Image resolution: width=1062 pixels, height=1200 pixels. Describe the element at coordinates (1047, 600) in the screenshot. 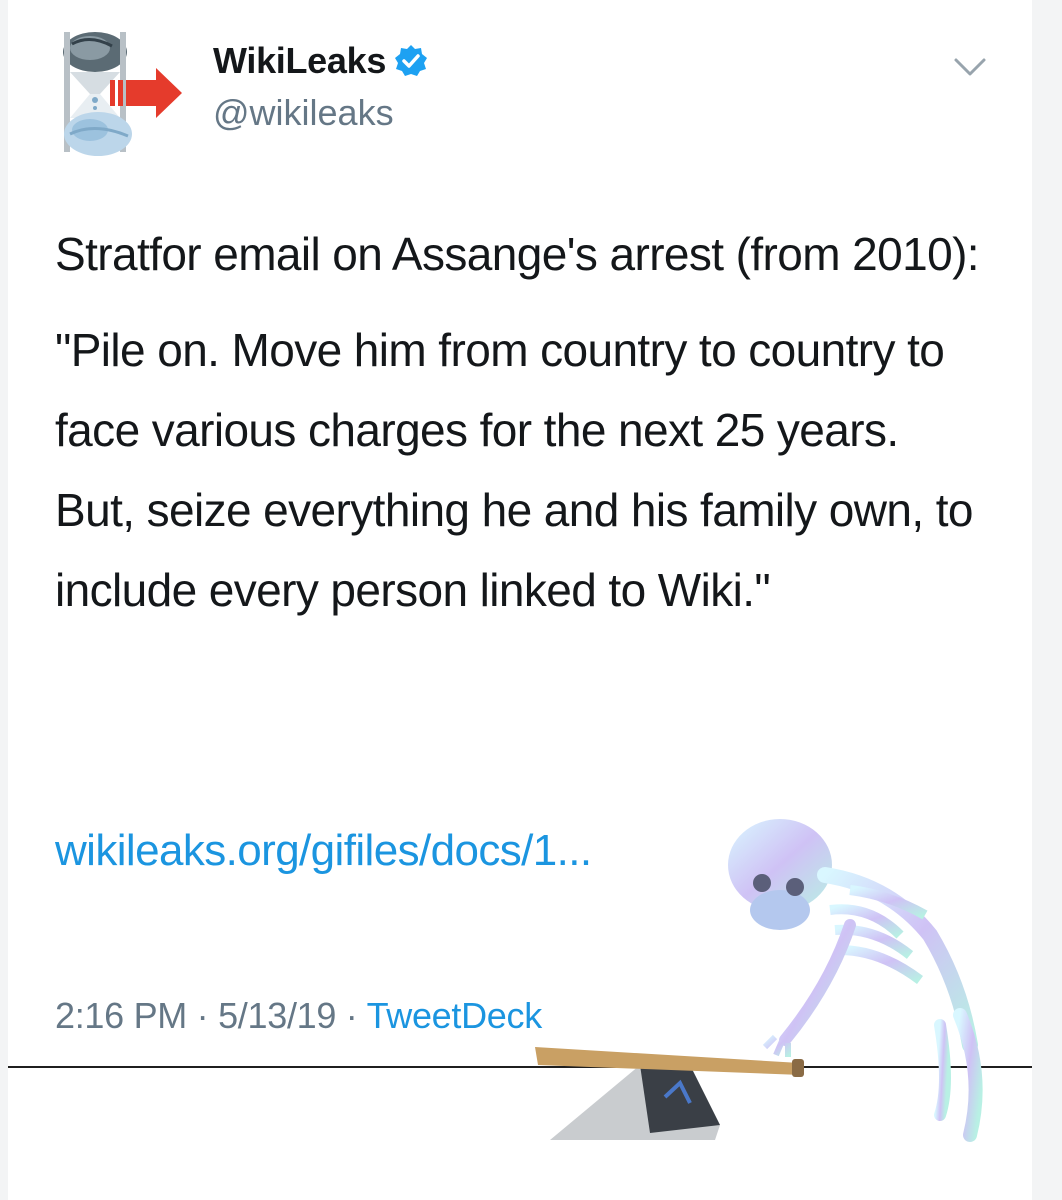

I see `right-margin` at that location.